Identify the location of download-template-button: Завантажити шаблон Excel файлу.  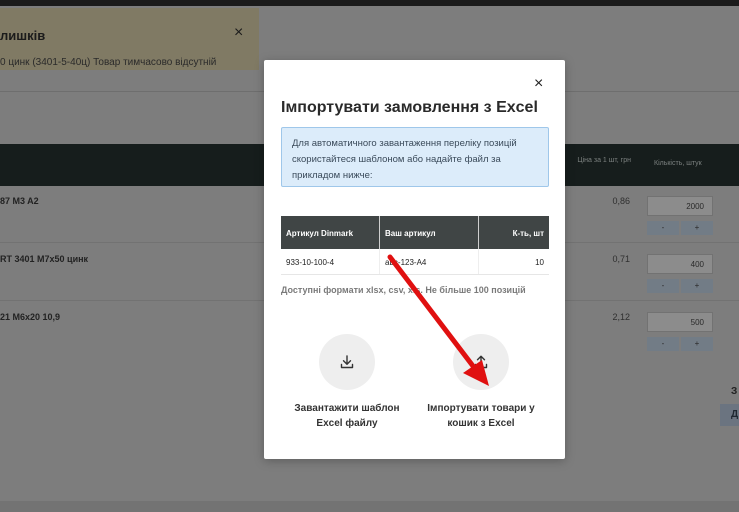
(347, 382).